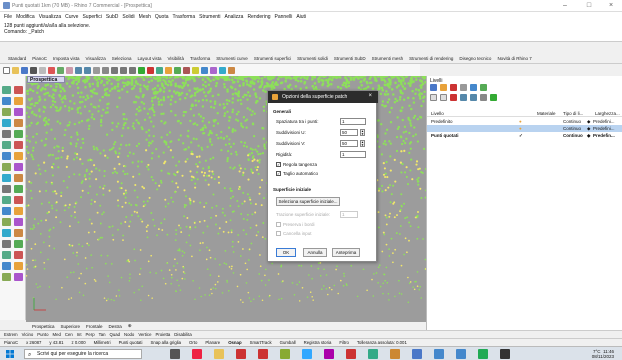 This screenshot has width=622, height=360. What do you see at coordinates (115, 334) in the screenshot?
I see `osnap-quad: Quad` at bounding box center [115, 334].